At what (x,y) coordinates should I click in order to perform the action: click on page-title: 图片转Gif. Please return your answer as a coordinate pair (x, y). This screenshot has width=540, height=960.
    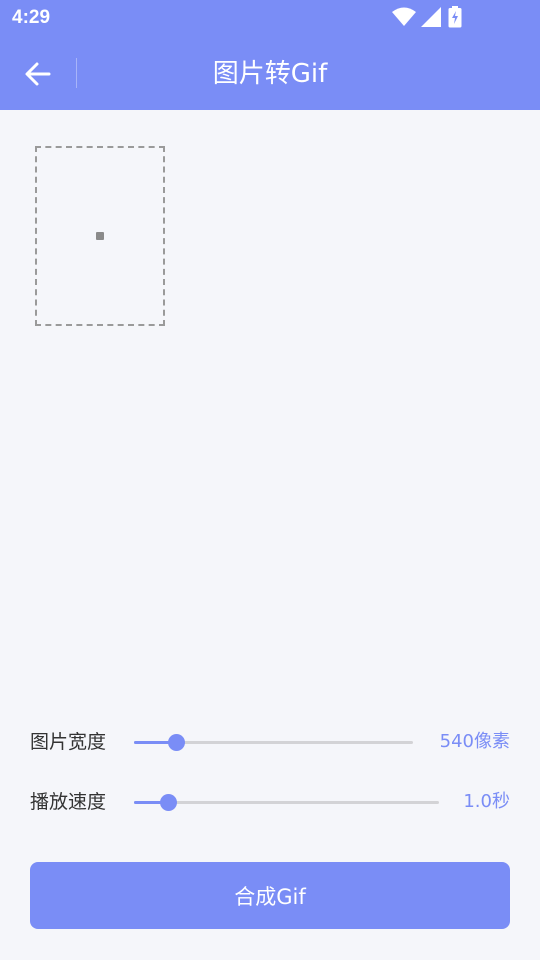
    Looking at the image, I should click on (270, 74).